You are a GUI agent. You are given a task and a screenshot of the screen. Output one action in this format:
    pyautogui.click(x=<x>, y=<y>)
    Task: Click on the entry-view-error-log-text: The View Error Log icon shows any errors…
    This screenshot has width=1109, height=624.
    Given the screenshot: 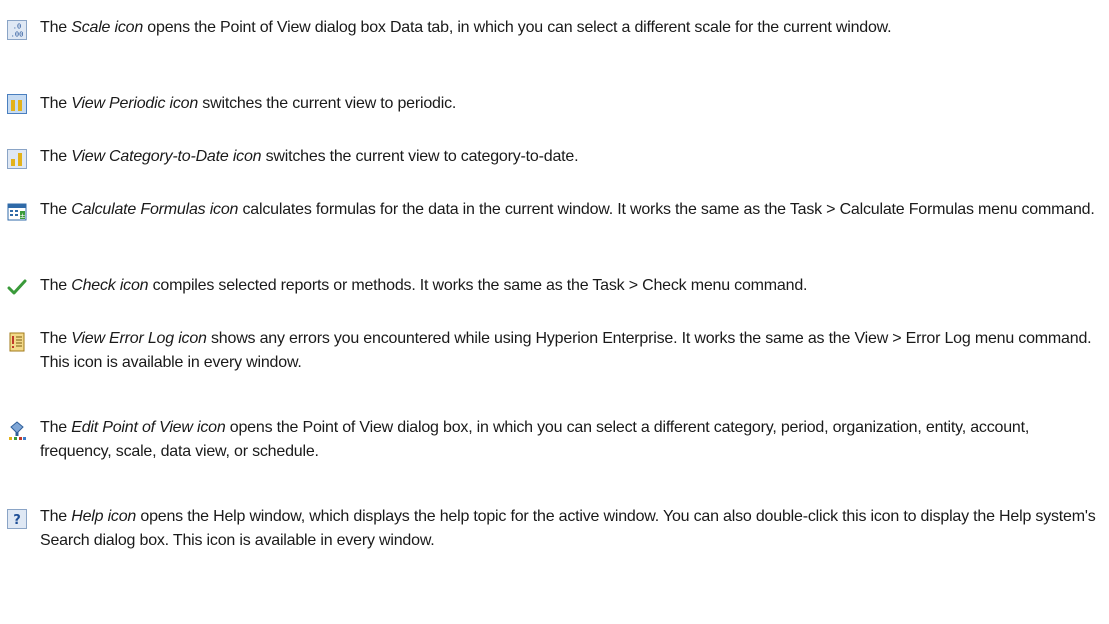 What is the action you would take?
    pyautogui.click(x=566, y=350)
    